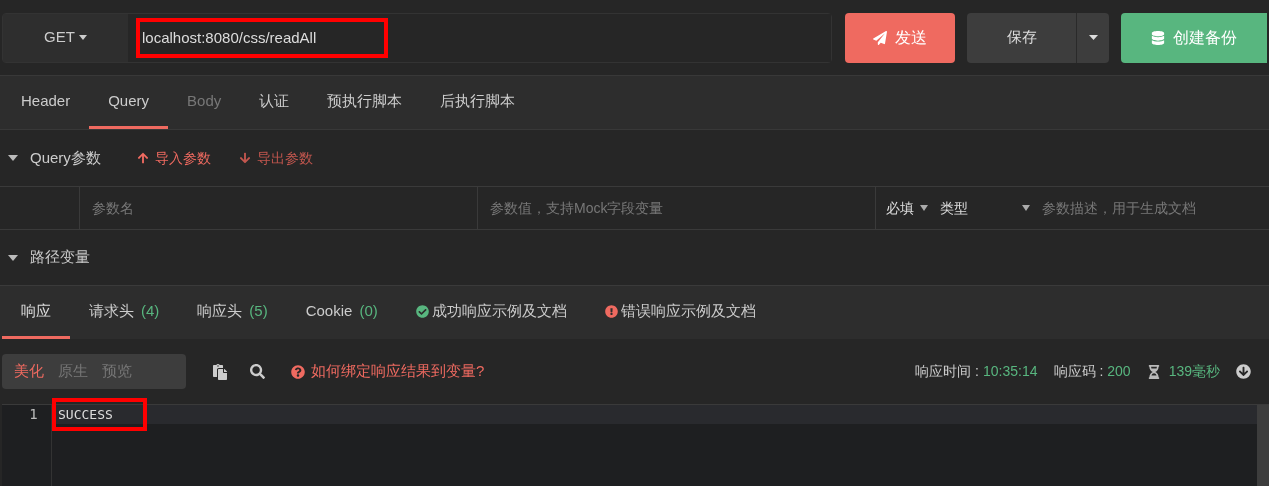  Describe the element at coordinates (244, 158) in the screenshot. I see `arrow-down-icon` at that location.